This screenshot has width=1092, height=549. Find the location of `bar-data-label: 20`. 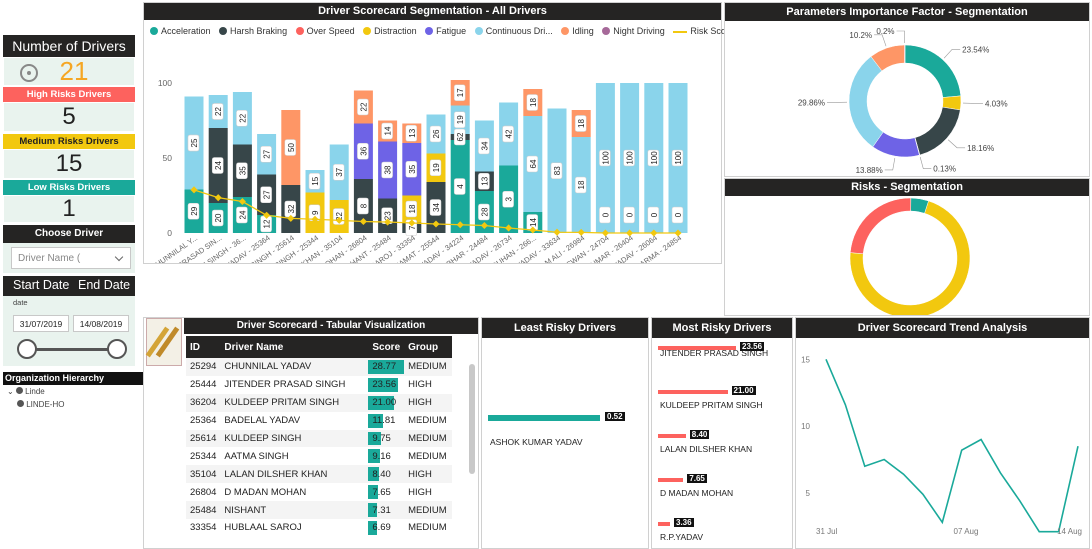

bar-data-label: 20 is located at coordinates (217, 218).